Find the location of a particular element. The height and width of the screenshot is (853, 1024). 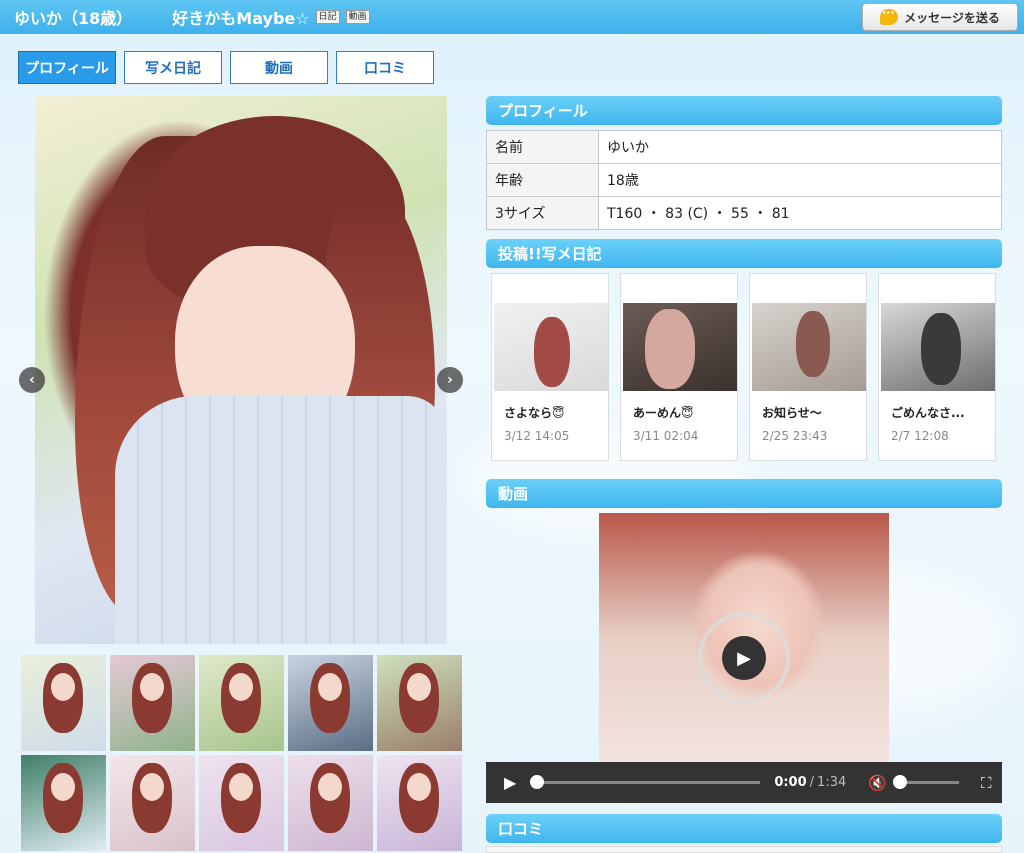

diary-card: あーめん😇 3/11 02:04 is located at coordinates (679, 367).